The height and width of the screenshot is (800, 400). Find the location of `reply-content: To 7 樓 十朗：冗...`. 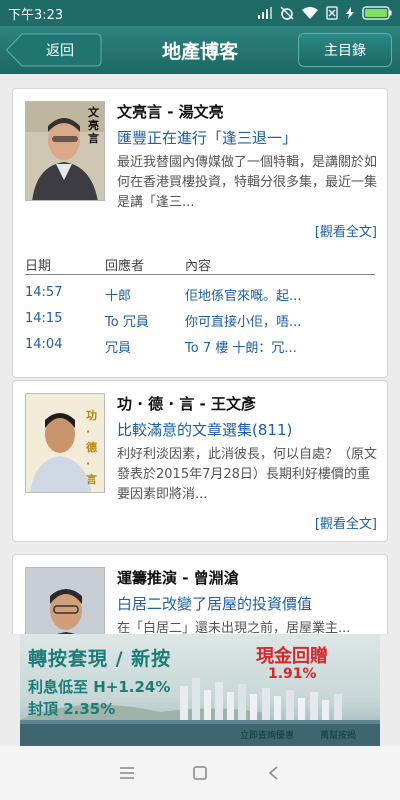

reply-content: To 7 樓 十朗：冗... is located at coordinates (241, 348).